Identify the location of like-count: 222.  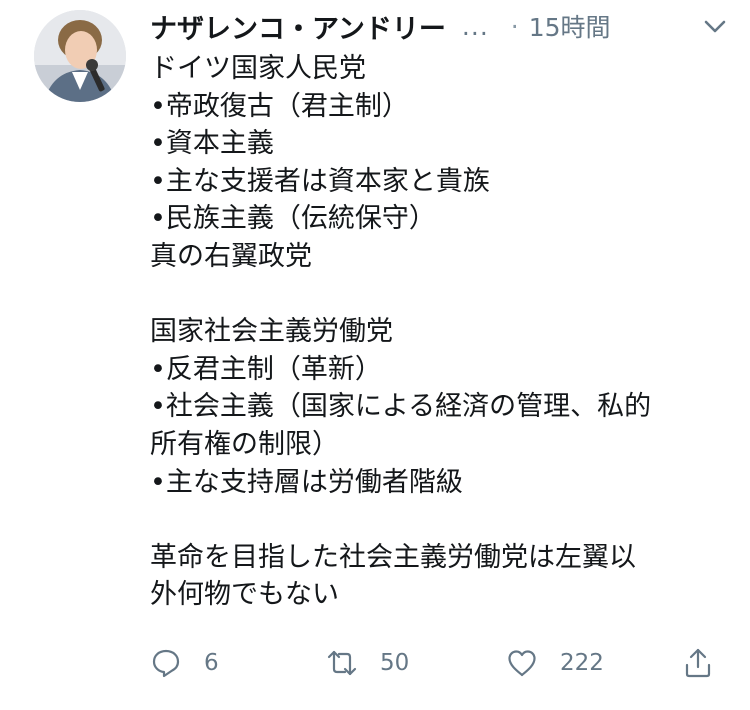
(582, 663).